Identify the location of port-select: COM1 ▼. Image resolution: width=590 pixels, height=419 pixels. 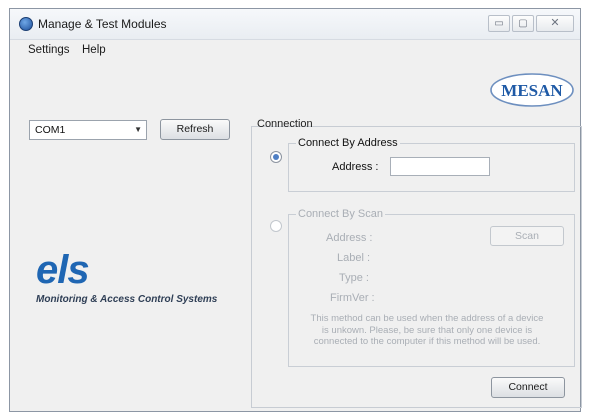
(88, 130).